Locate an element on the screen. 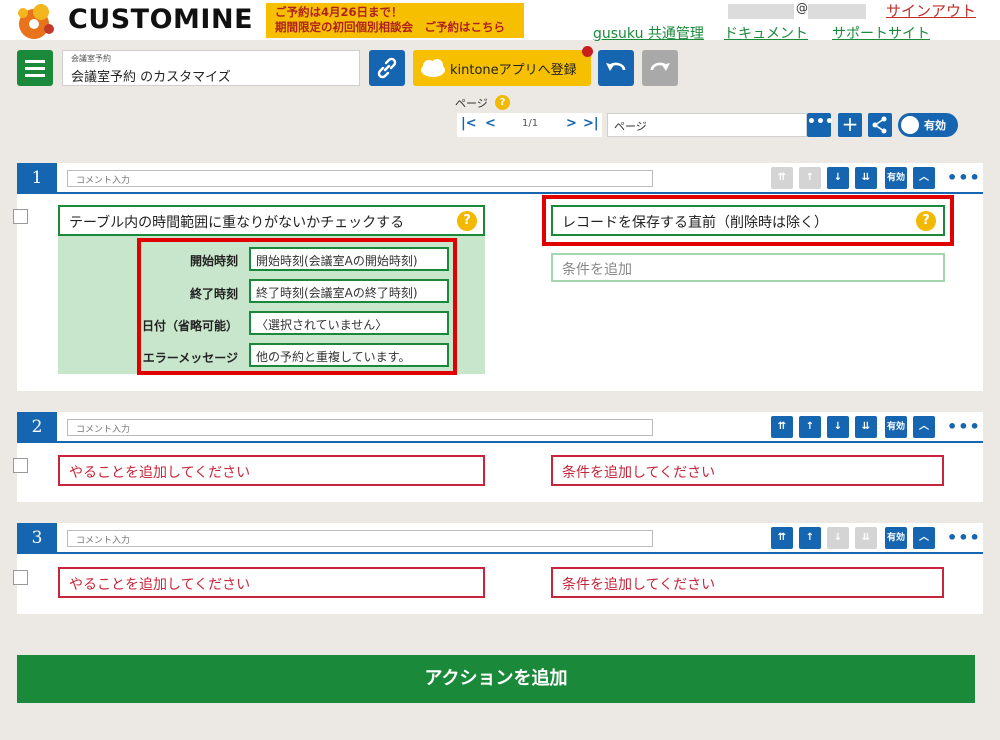 The width and height of the screenshot is (1000, 740). action-2-add-condition: 条件を追加してください is located at coordinates (747, 470).